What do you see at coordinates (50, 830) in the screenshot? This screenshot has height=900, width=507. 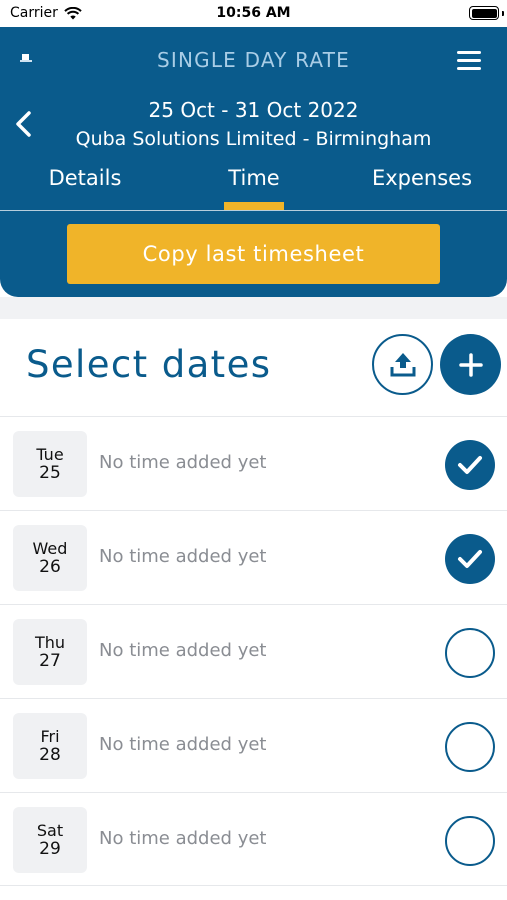 I see `day-name: Sat` at bounding box center [50, 830].